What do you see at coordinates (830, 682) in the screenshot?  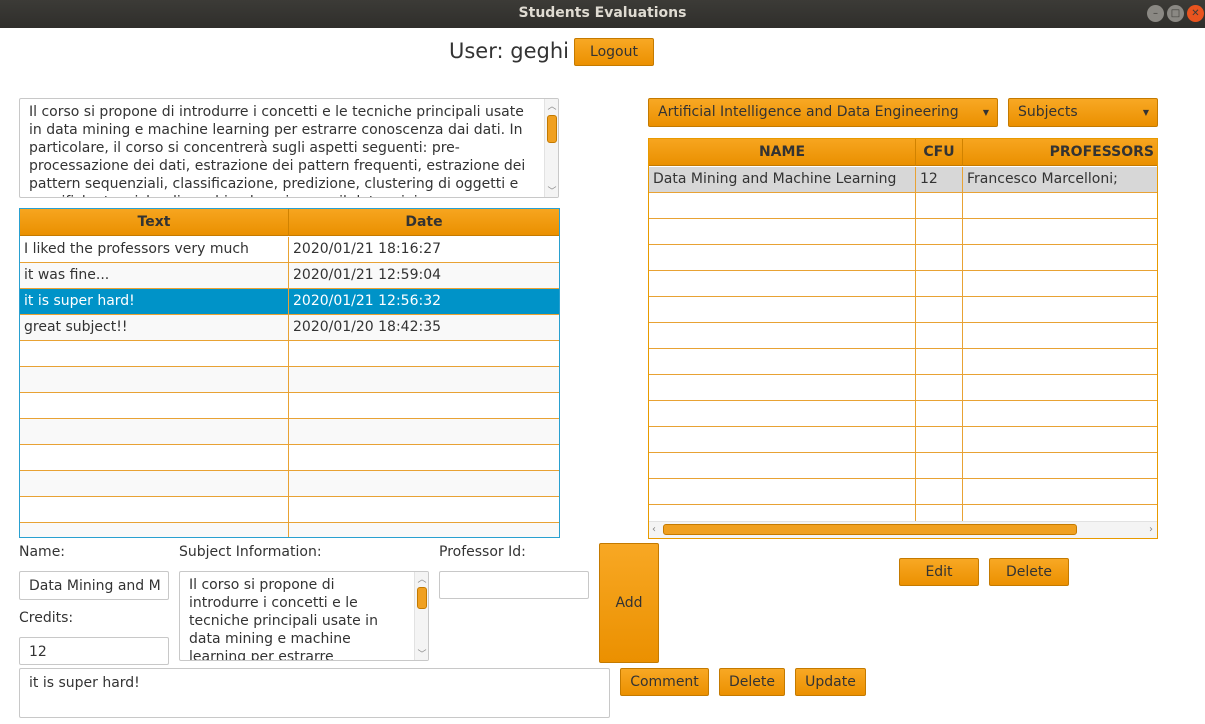 I see `update-comment-button: Update` at bounding box center [830, 682].